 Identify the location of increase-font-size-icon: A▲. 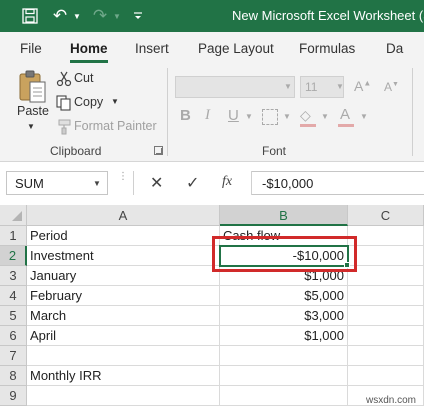
(362, 86).